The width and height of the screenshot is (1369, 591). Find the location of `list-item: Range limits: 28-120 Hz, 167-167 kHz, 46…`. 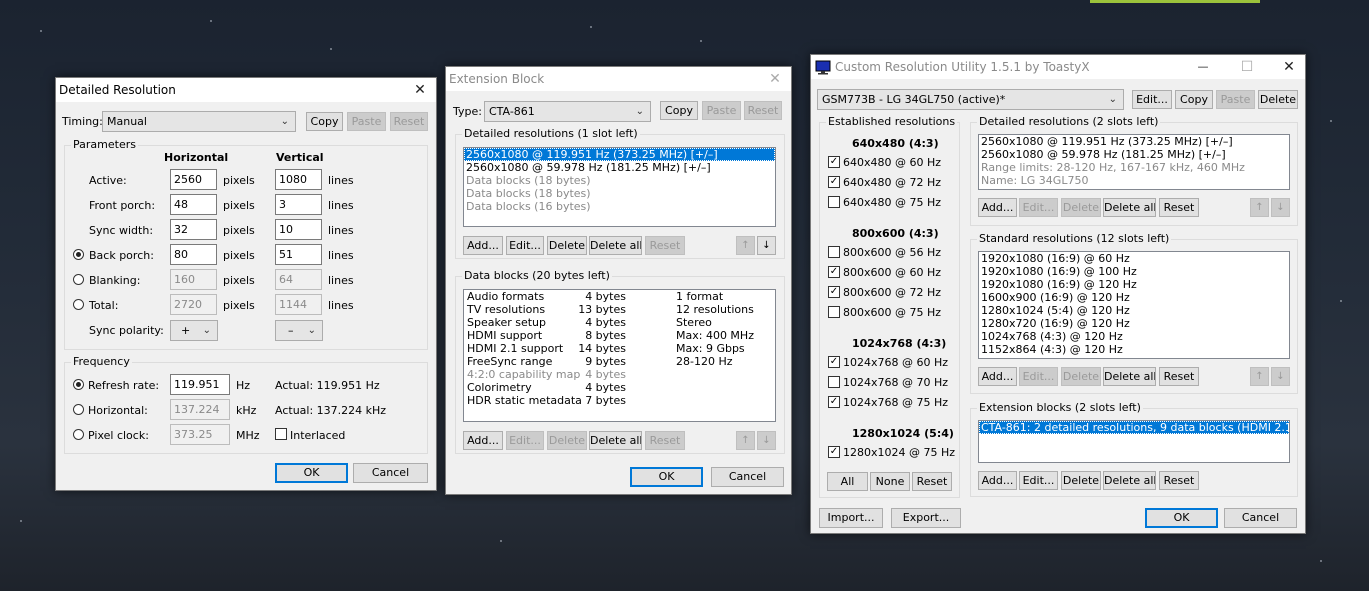

list-item: Range limits: 28-120 Hz, 167-167 kHz, 46… is located at coordinates (1134, 167).